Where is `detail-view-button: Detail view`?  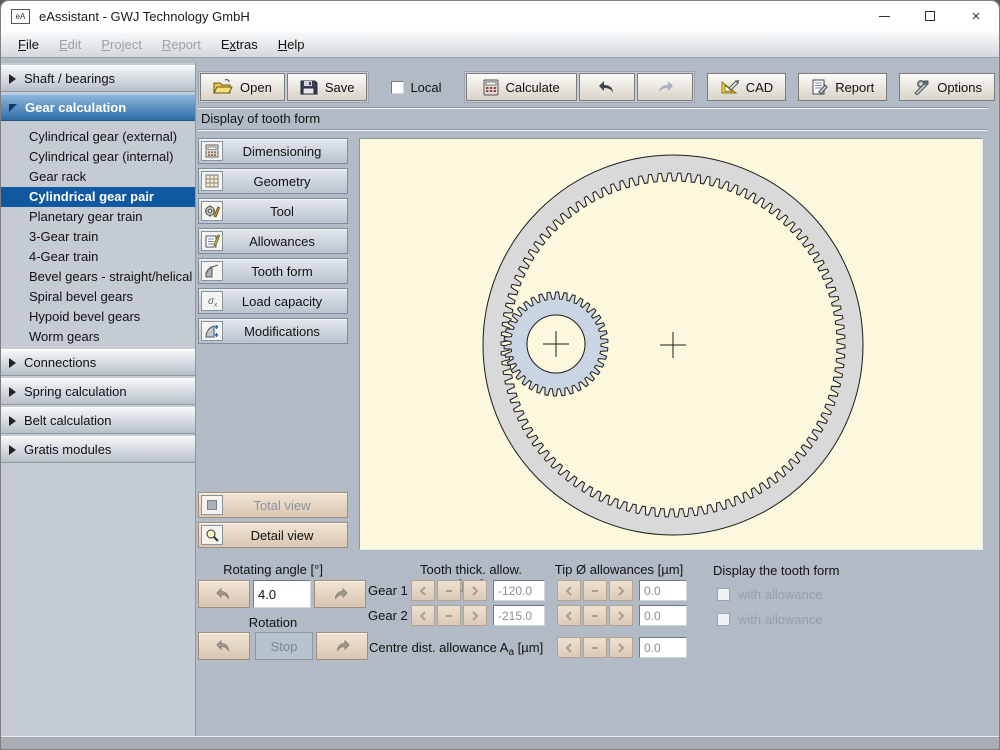
detail-view-button: Detail view is located at coordinates (273, 535).